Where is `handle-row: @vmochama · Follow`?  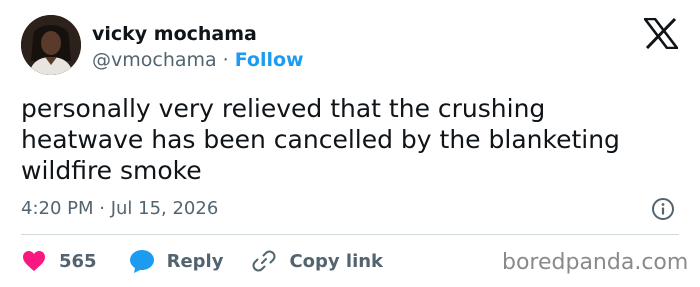 handle-row: @vmochama · Follow is located at coordinates (198, 60).